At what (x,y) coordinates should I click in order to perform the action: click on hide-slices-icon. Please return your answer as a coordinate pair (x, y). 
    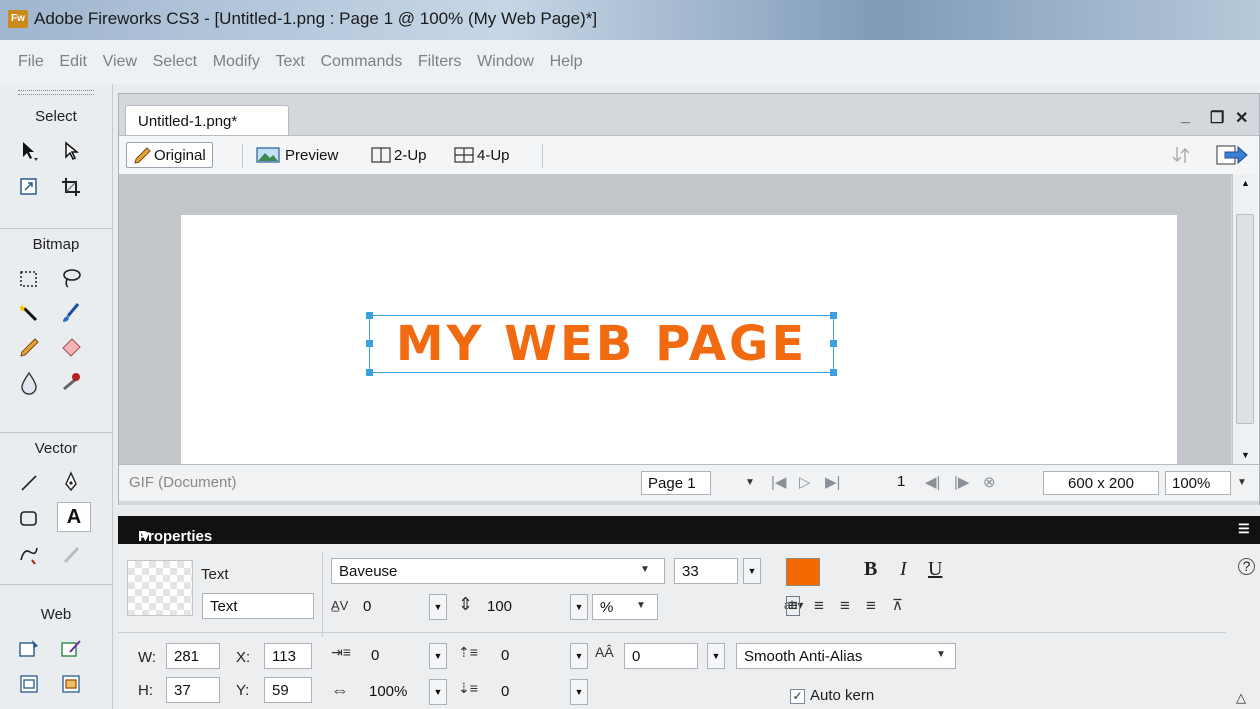
    Looking at the image, I should click on (29, 684).